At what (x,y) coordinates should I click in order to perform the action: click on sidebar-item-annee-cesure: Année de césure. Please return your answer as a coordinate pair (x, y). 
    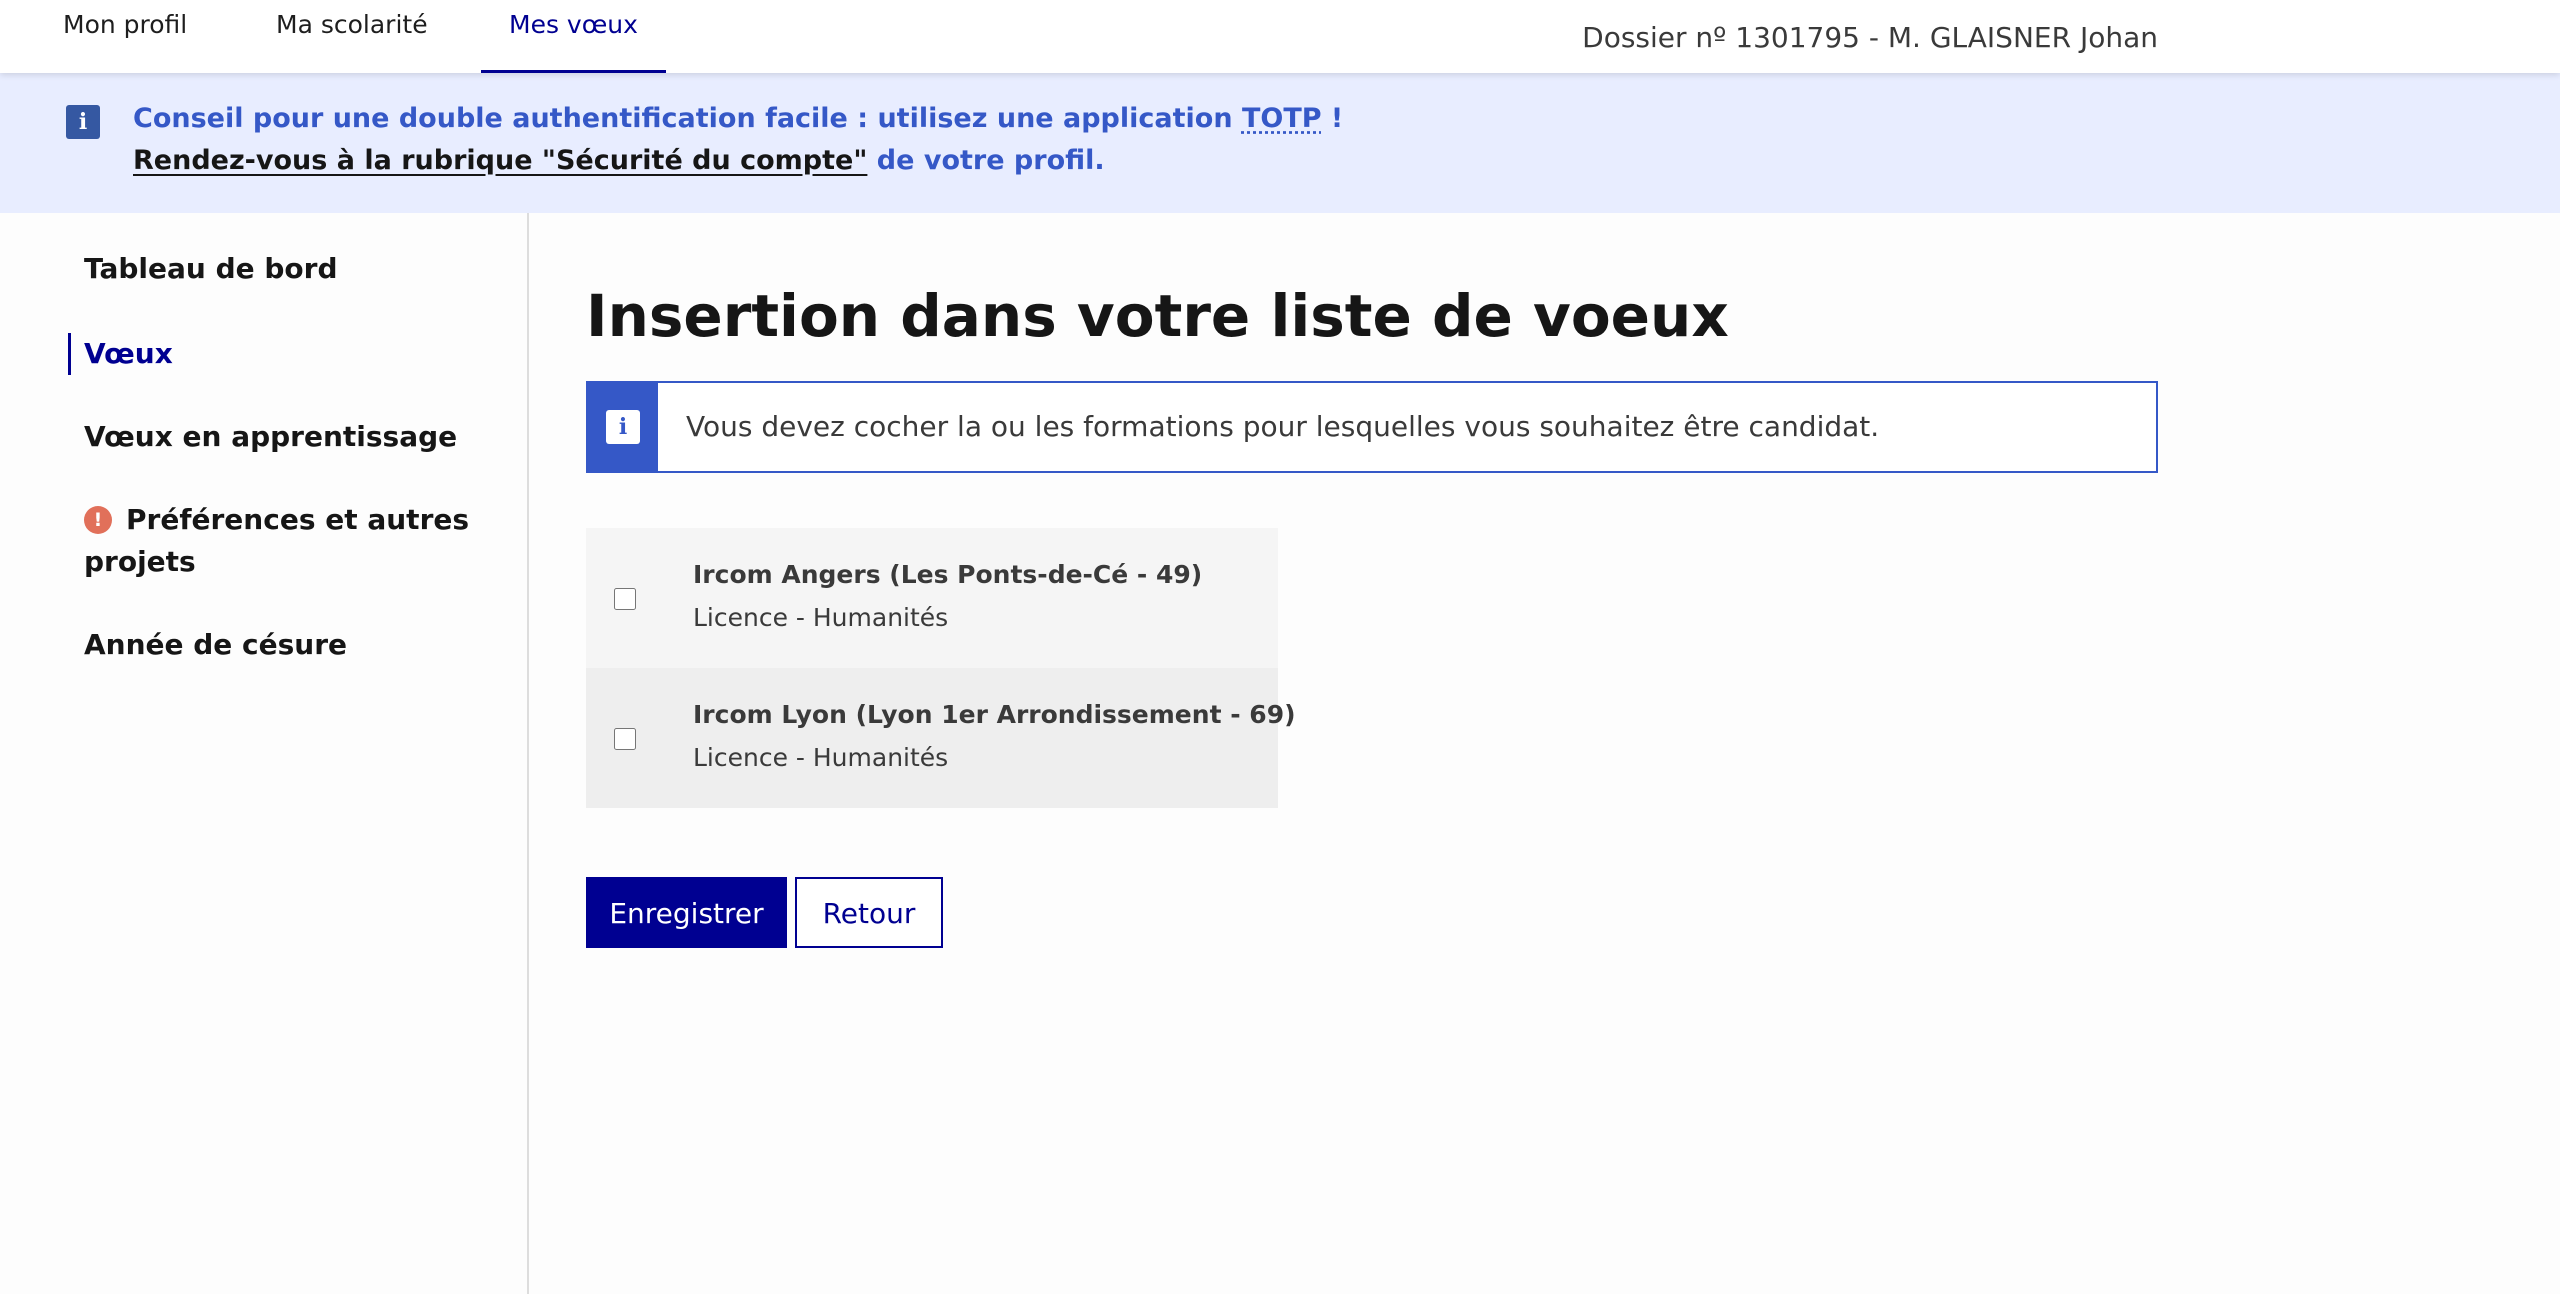
    Looking at the image, I should click on (215, 645).